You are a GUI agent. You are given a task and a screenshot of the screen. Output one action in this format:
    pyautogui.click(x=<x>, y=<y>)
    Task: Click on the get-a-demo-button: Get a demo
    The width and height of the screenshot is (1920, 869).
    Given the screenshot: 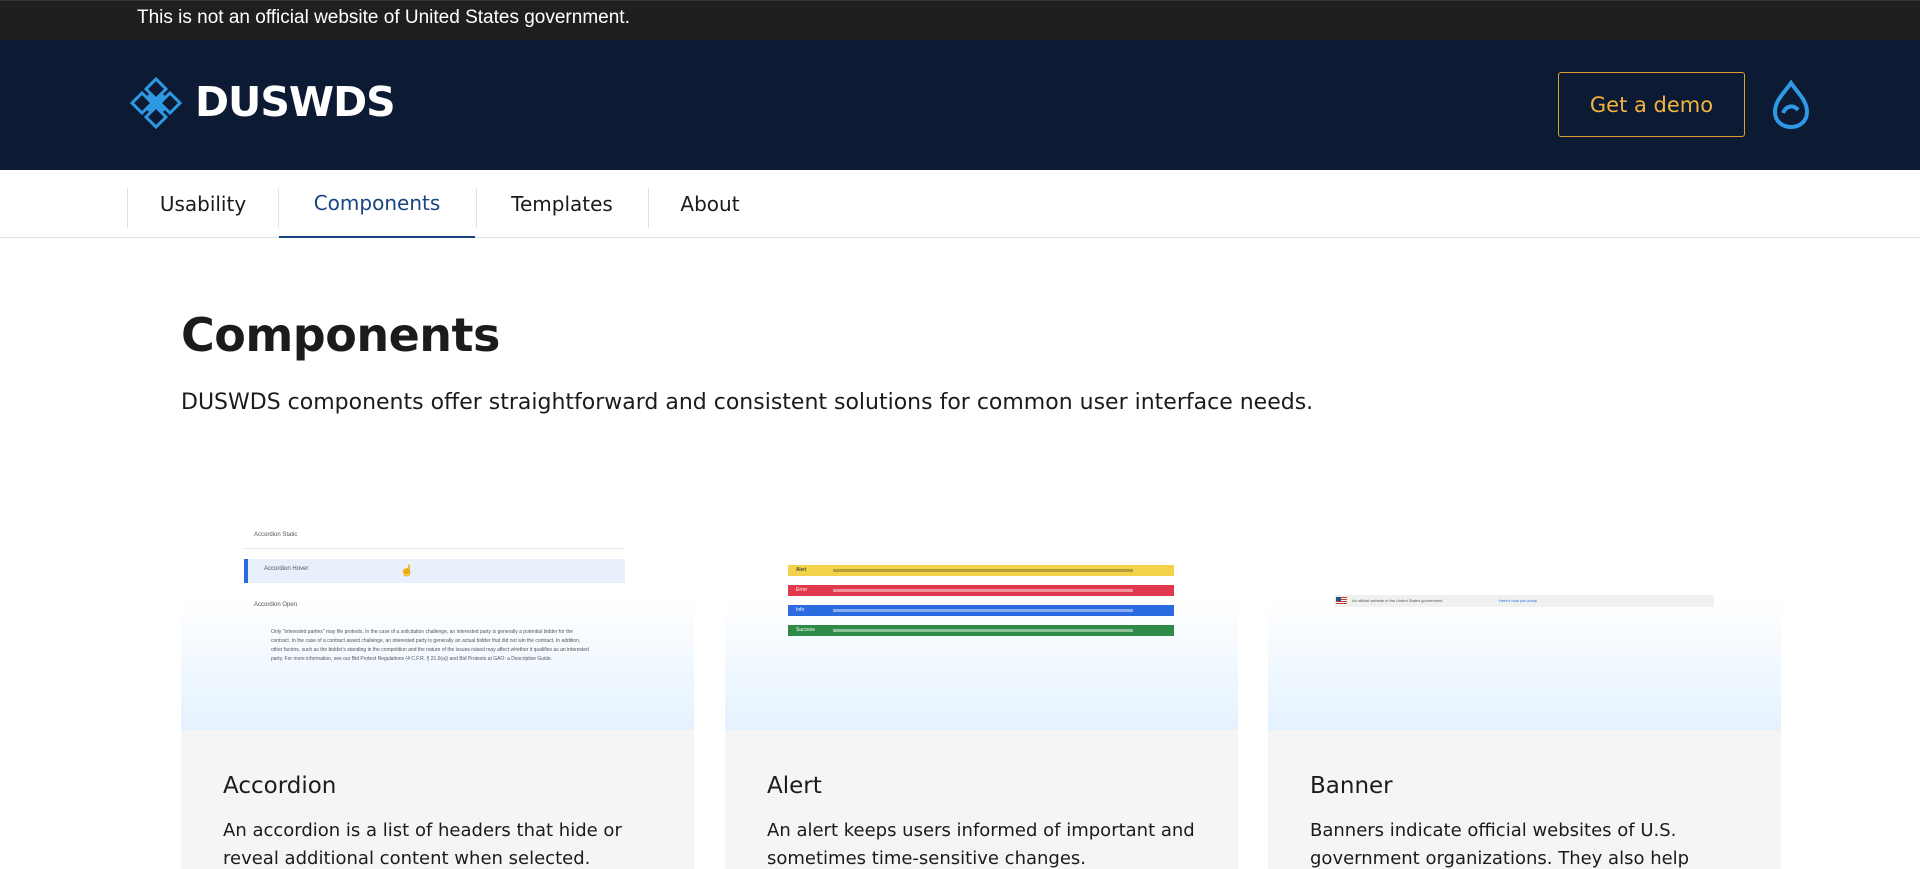 What is the action you would take?
    pyautogui.click(x=1651, y=104)
    